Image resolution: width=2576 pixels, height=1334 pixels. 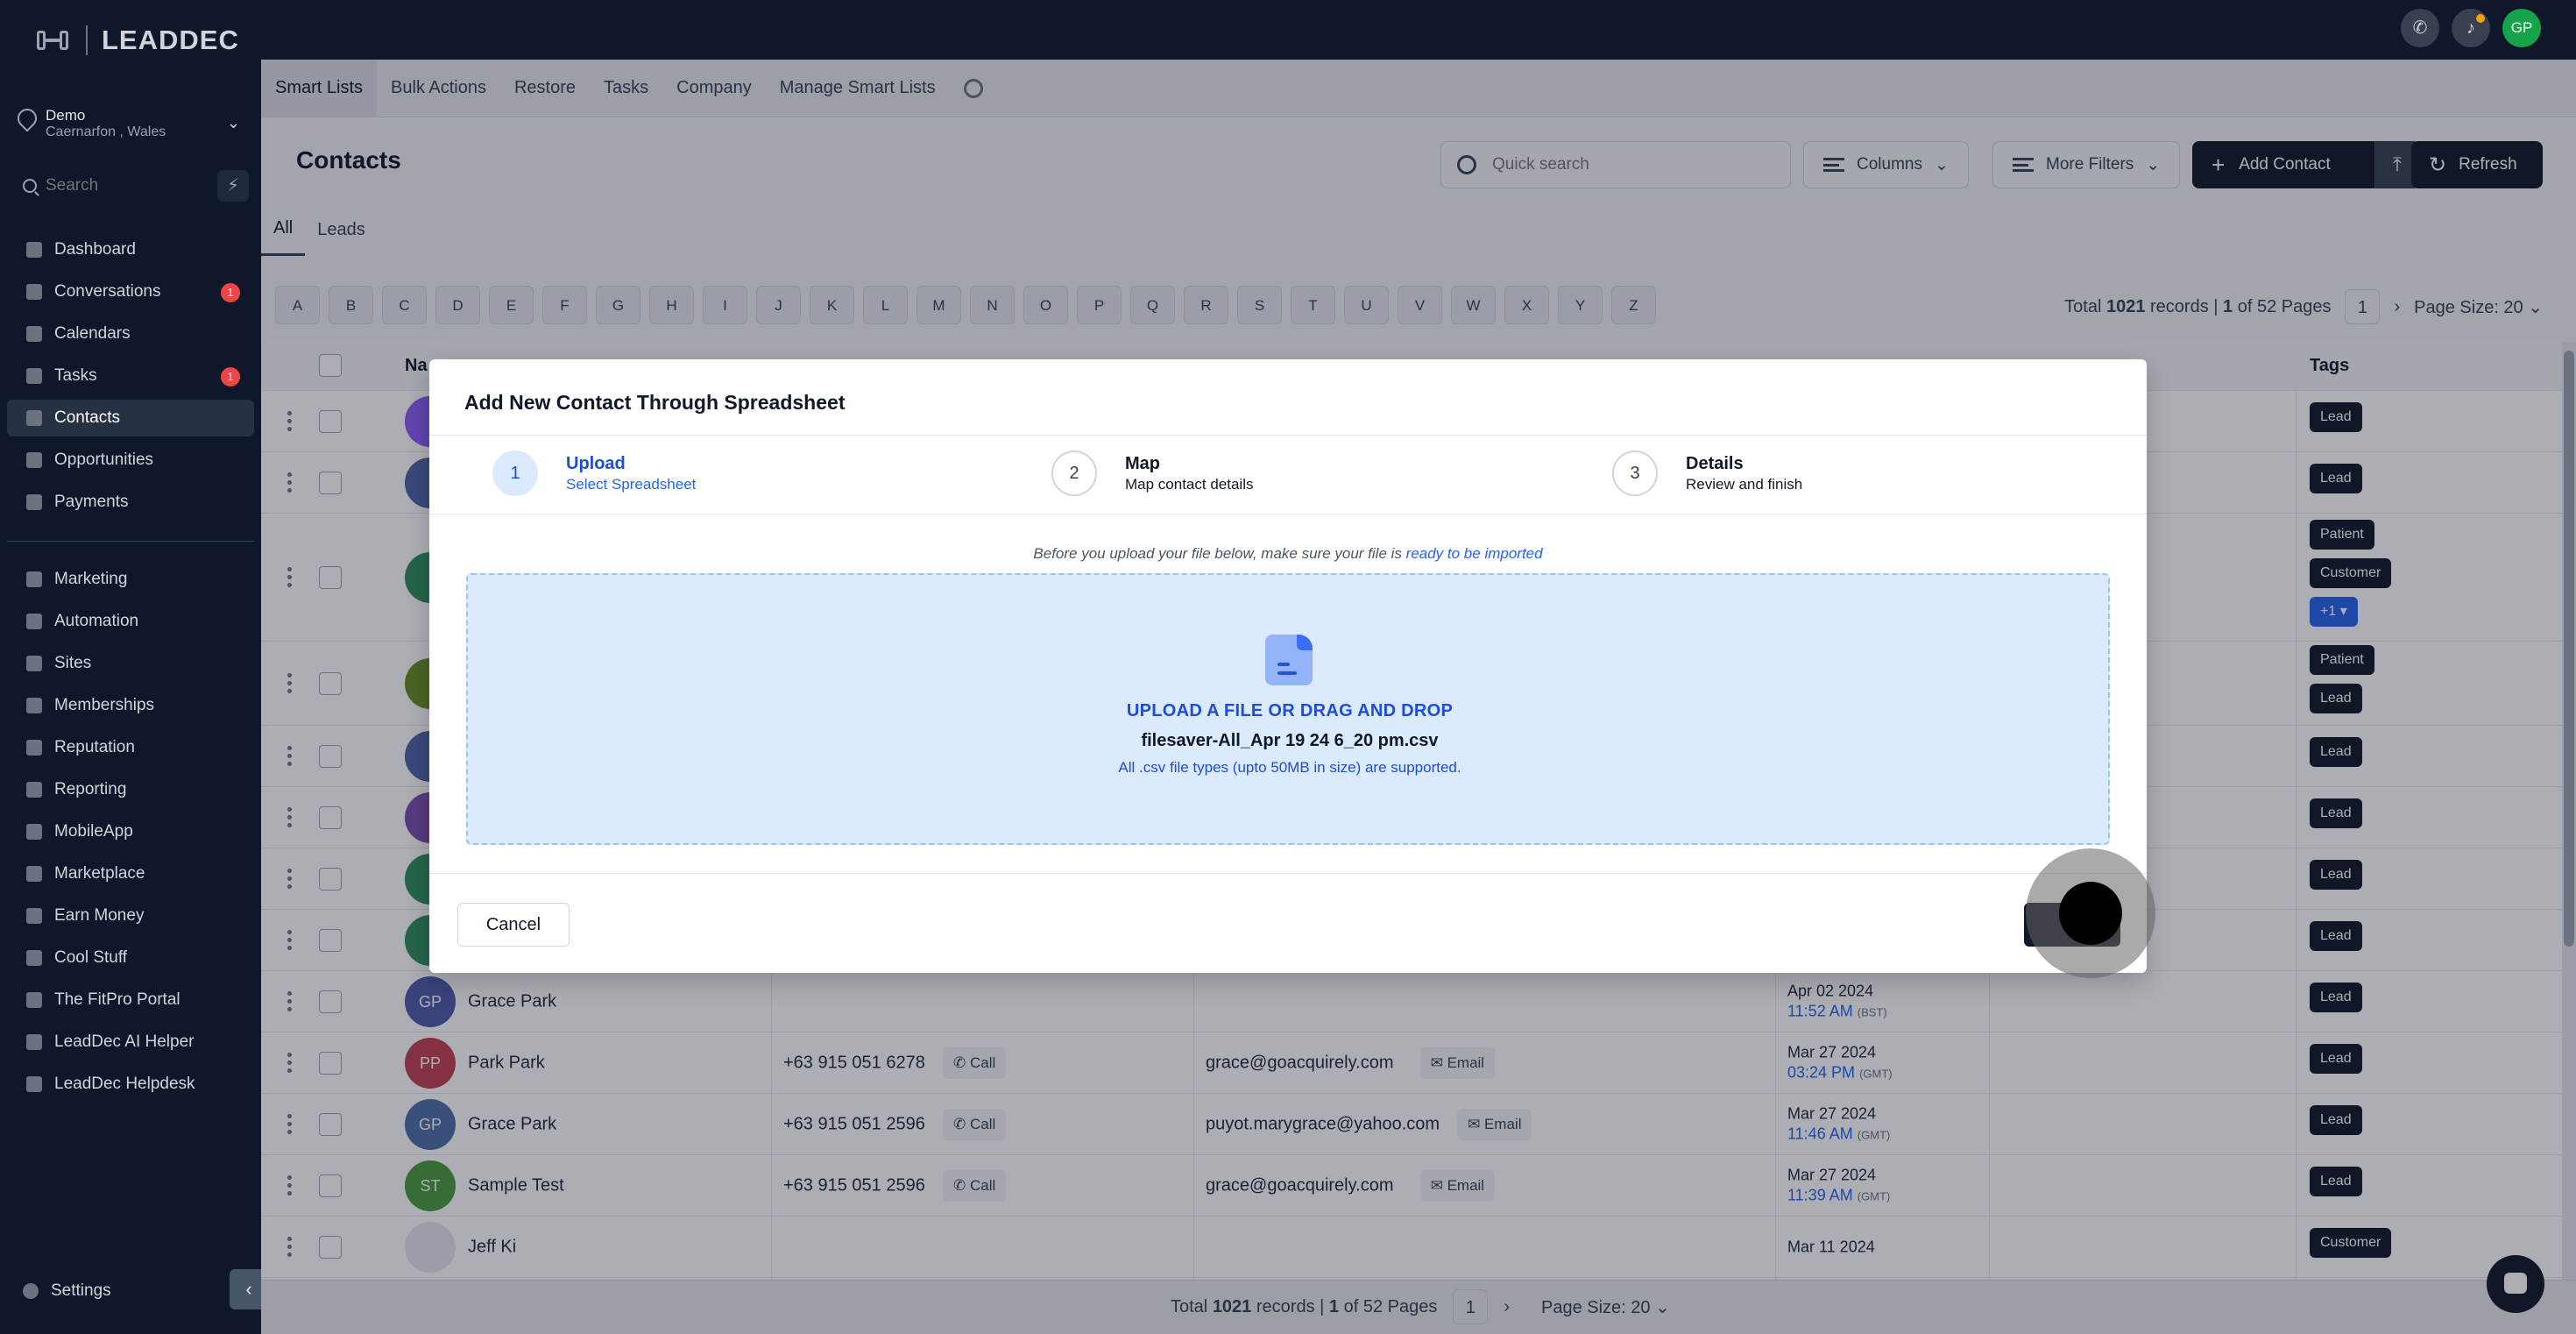 I want to click on sidebar-item-label: Automation, so click(x=96, y=621).